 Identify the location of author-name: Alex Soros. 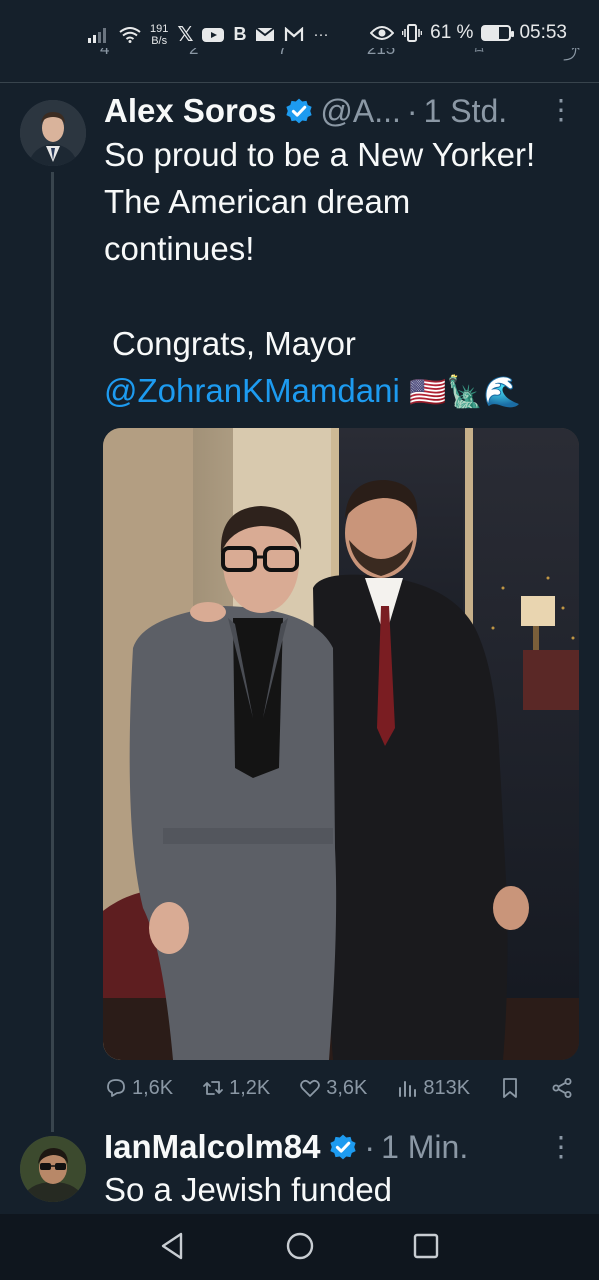
(190, 111).